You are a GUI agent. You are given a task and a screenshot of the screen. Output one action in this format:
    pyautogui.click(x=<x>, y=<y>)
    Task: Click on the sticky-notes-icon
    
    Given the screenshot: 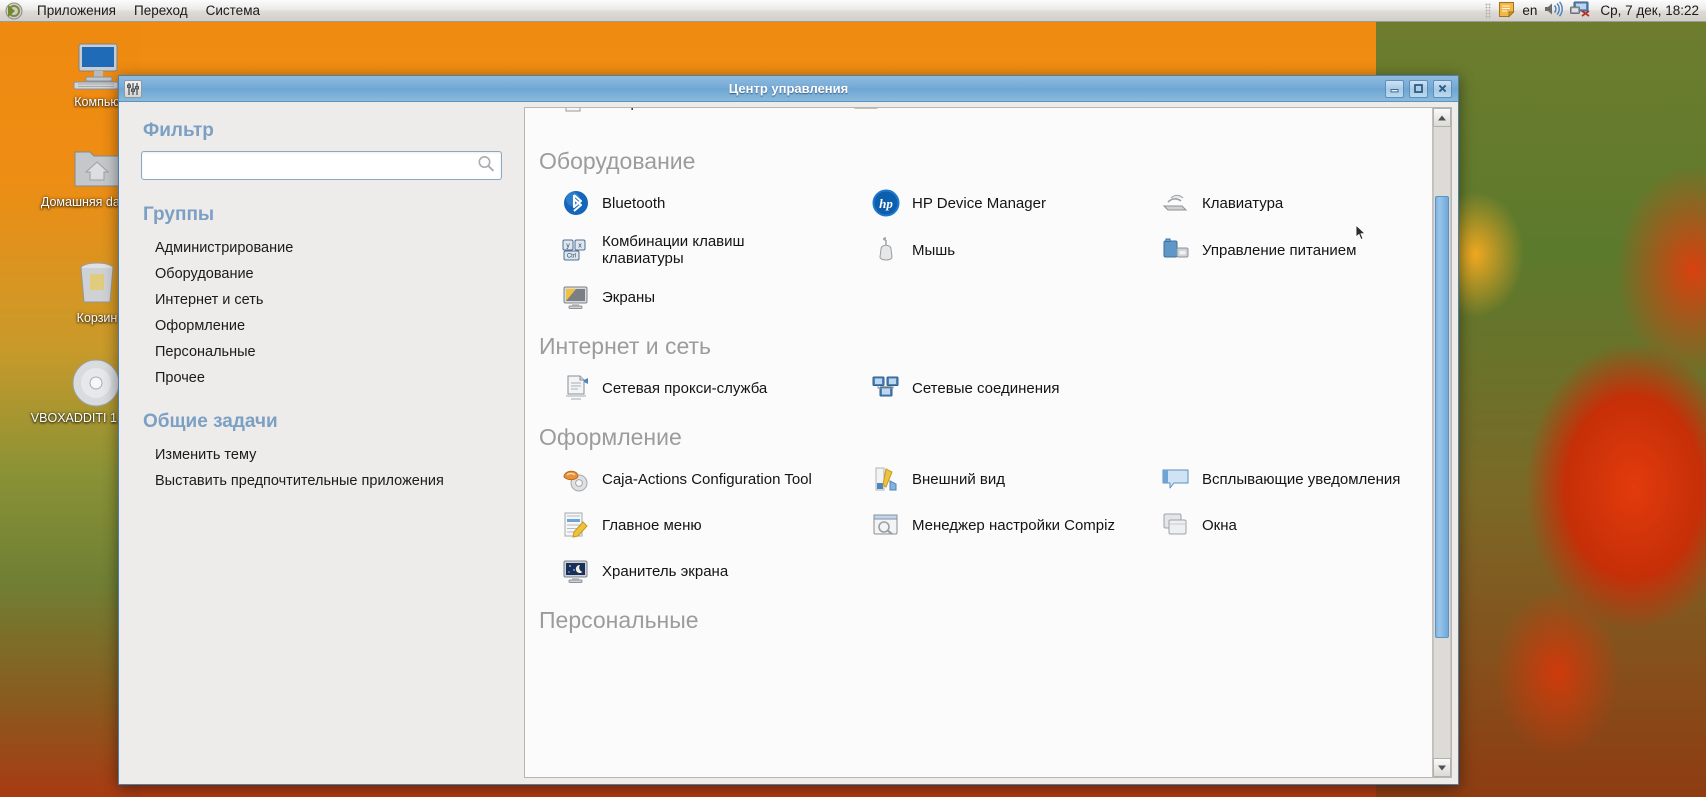 What is the action you would take?
    pyautogui.click(x=1507, y=11)
    